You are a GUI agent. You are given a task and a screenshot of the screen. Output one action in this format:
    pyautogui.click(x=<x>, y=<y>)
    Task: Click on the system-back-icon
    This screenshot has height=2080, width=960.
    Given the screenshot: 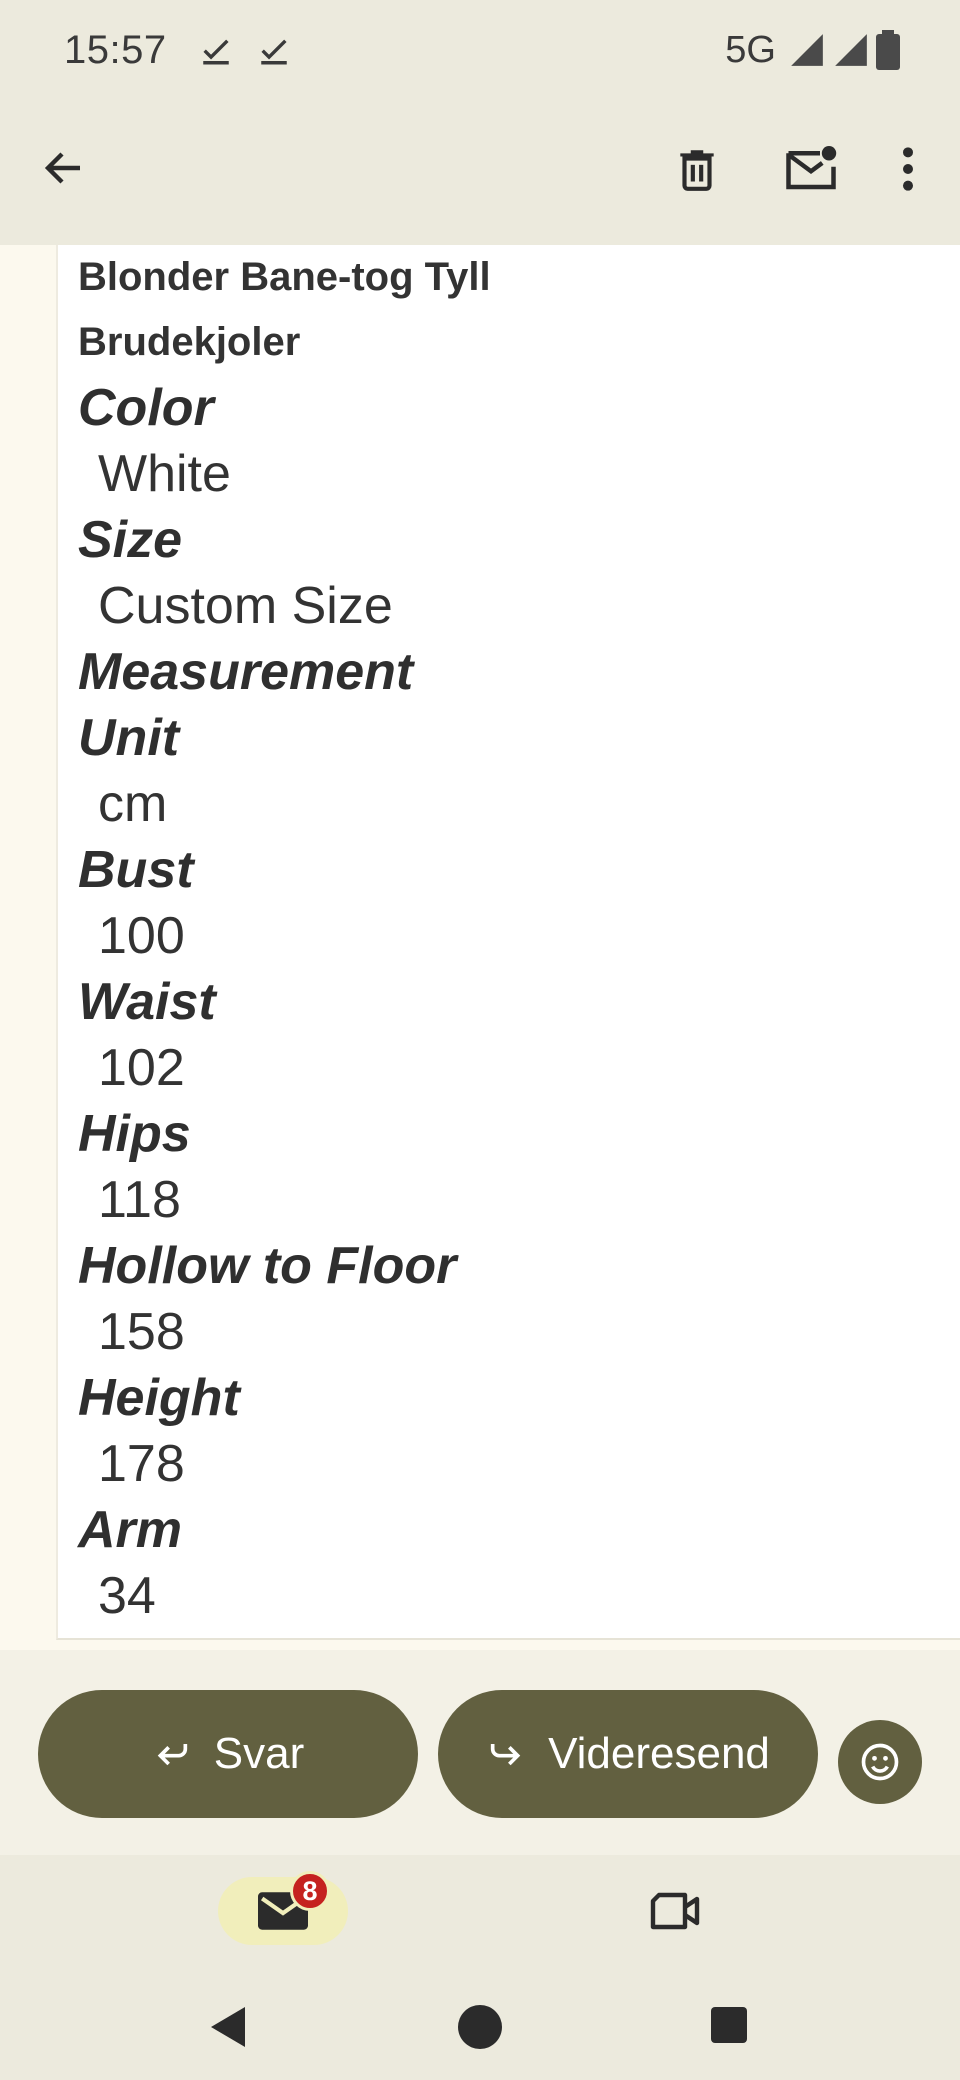 What is the action you would take?
    pyautogui.click(x=229, y=2027)
    